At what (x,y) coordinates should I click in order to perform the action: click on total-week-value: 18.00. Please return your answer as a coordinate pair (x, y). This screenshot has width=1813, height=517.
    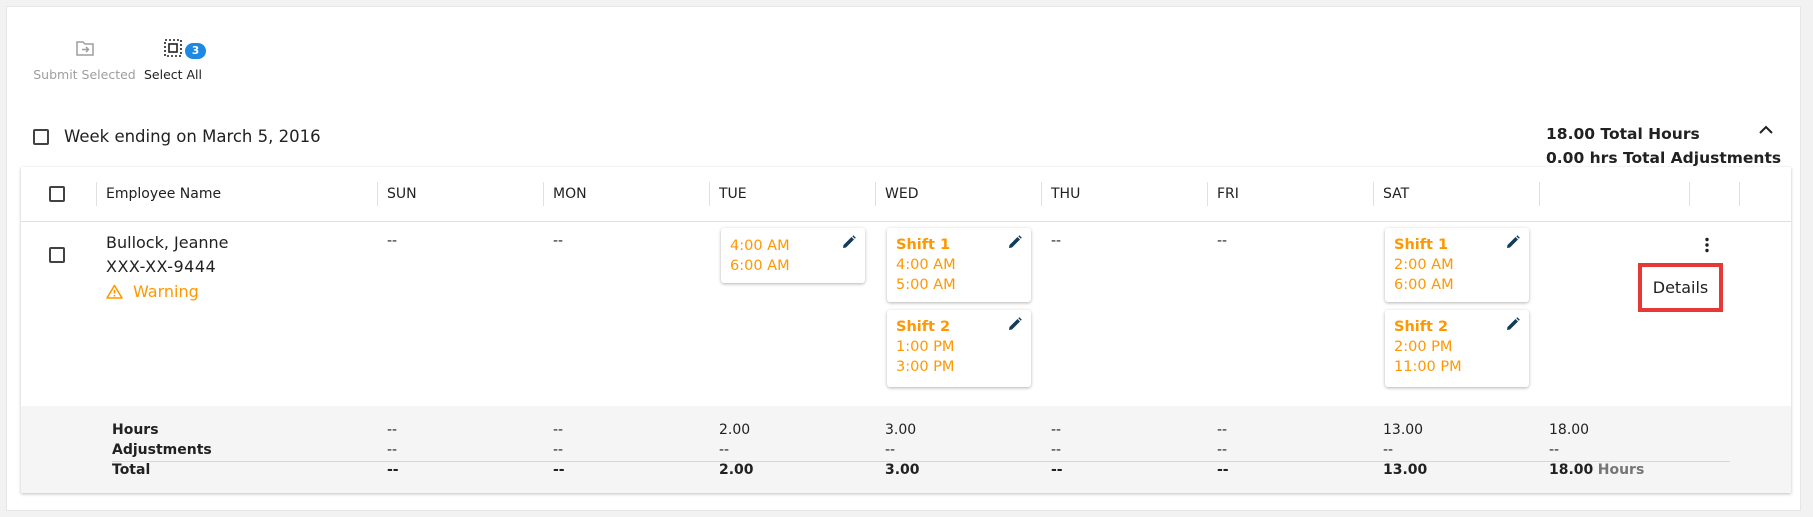
    Looking at the image, I should click on (1571, 470).